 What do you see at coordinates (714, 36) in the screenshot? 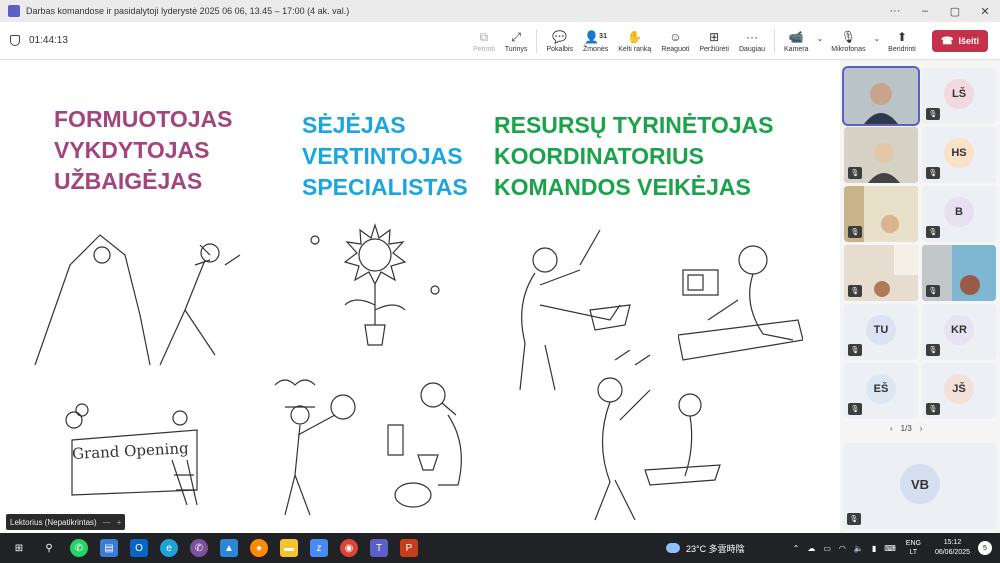
I see `grid-view-icon: ⊞` at bounding box center [714, 36].